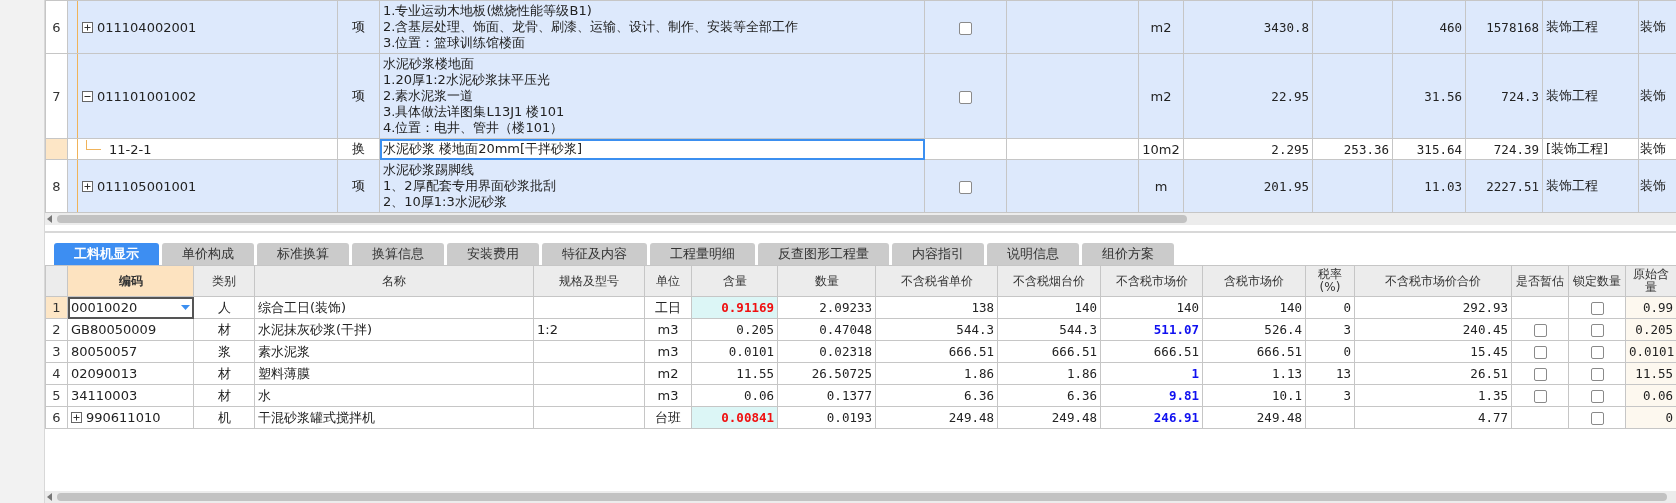  What do you see at coordinates (224, 281) in the screenshot?
I see `column-header: 类别` at bounding box center [224, 281].